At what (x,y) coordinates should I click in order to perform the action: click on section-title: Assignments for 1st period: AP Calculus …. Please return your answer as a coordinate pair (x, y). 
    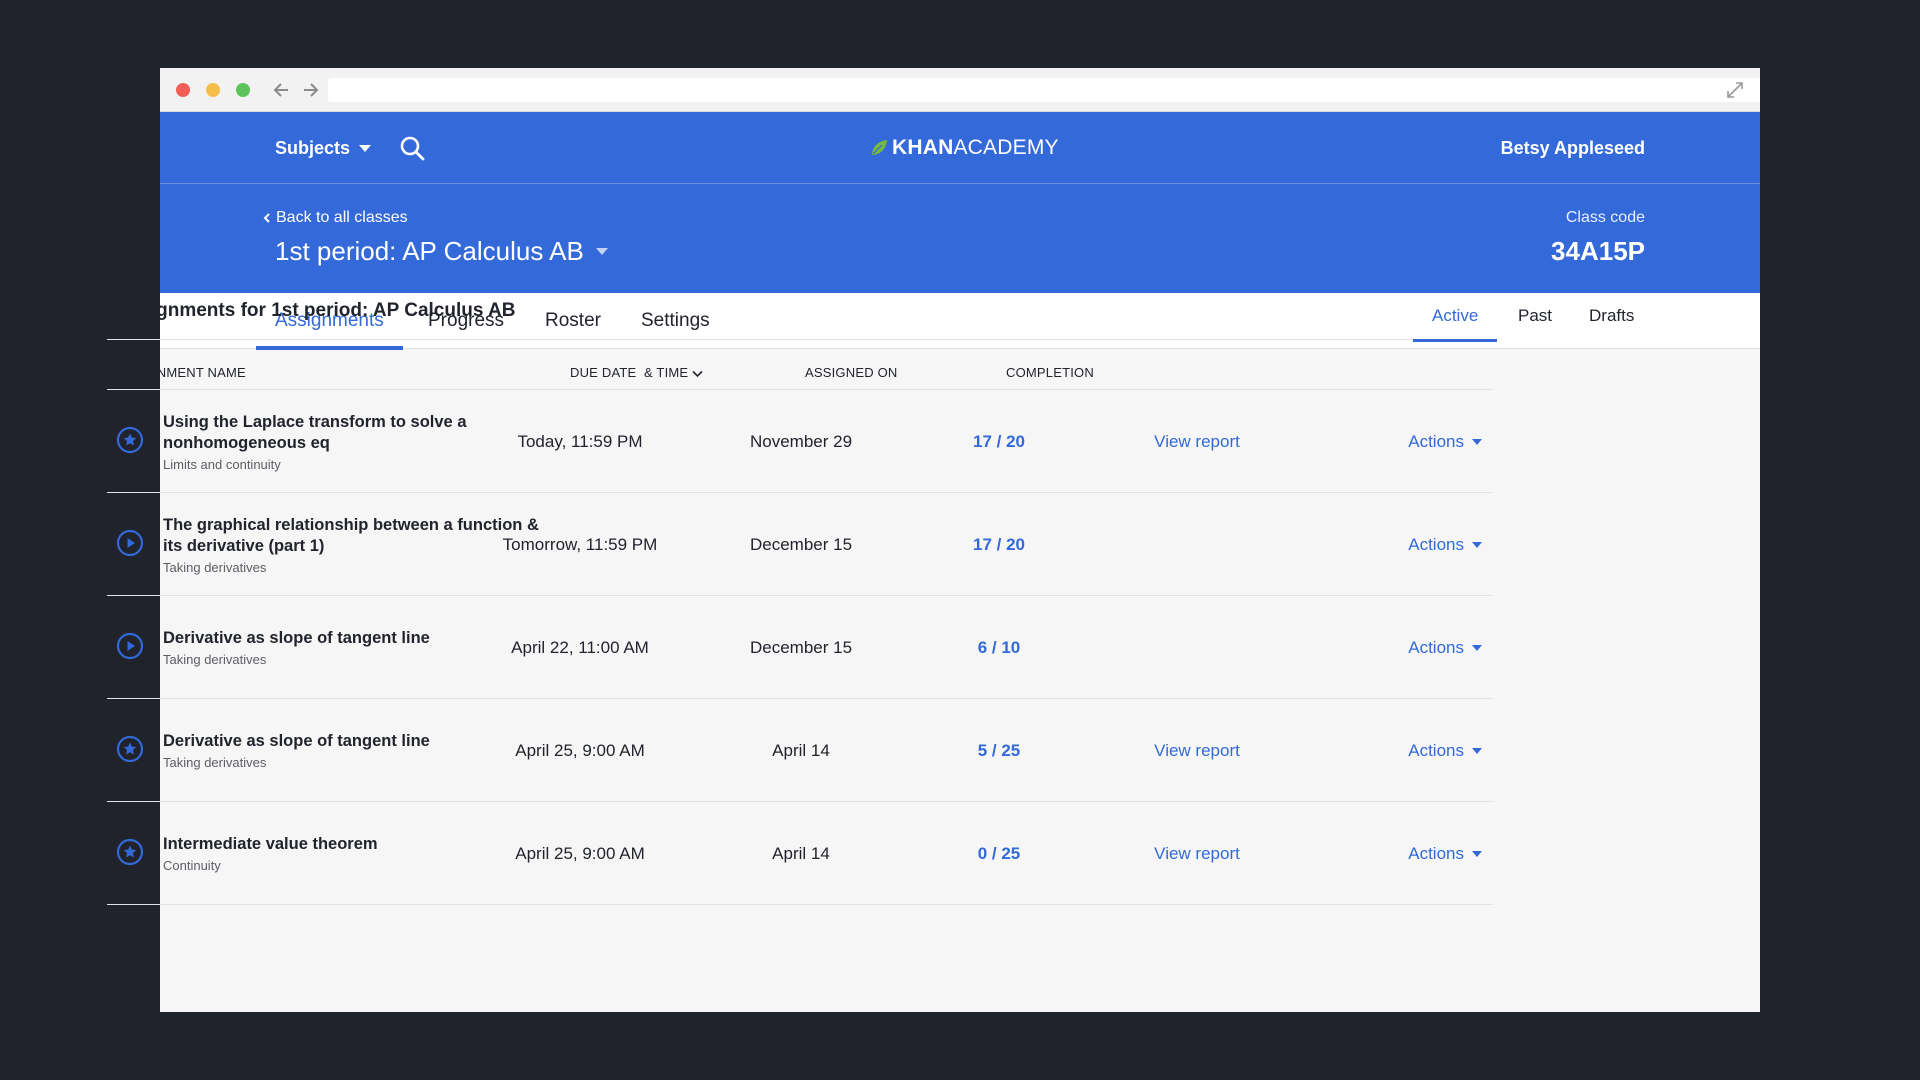
    Looking at the image, I should click on (316, 310).